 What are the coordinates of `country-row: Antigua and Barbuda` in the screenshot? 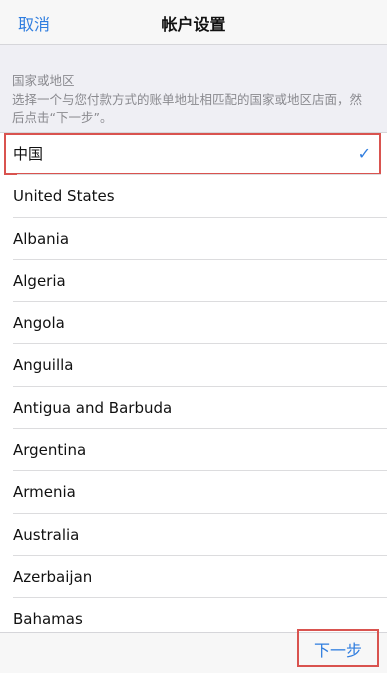 It's located at (193, 408).